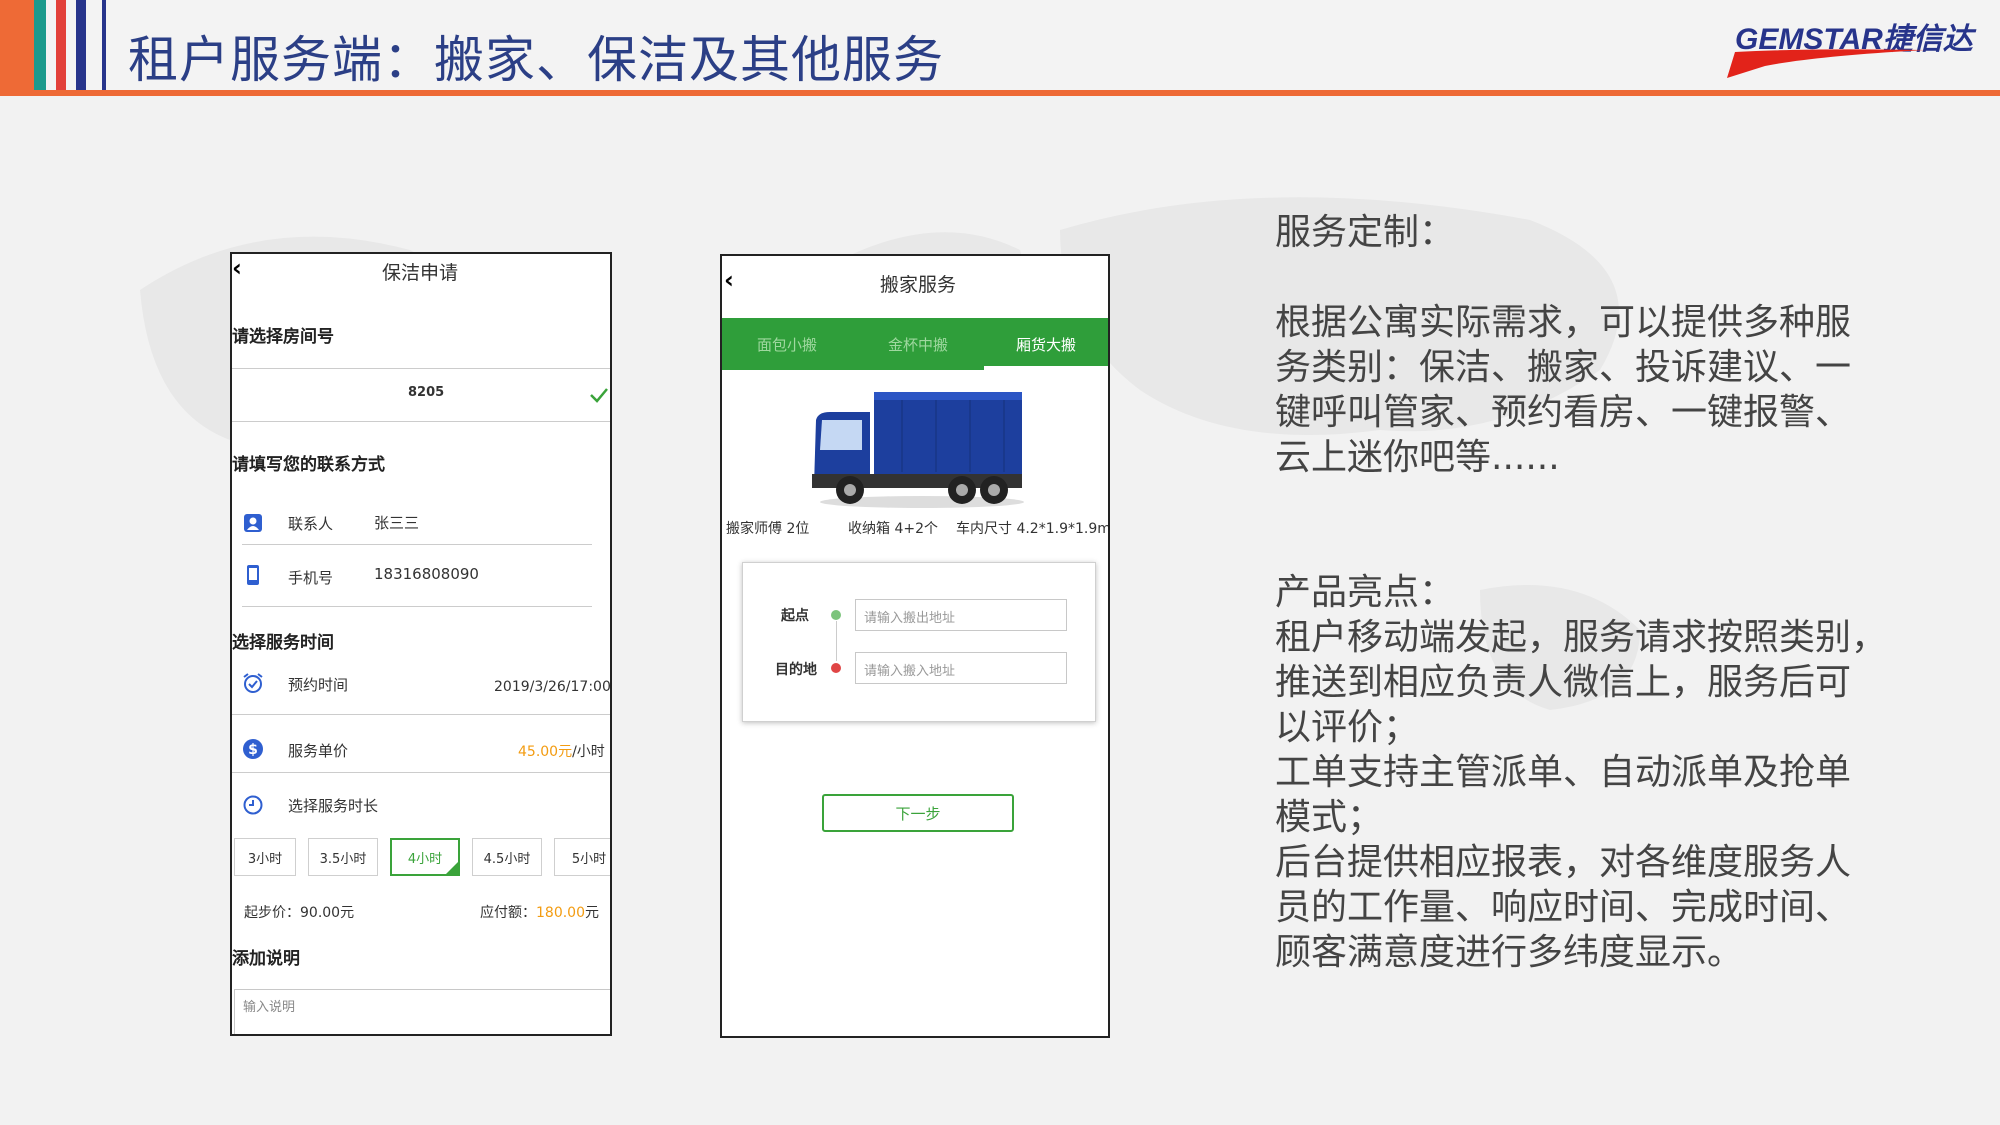 The image size is (2000, 1125). What do you see at coordinates (599, 395) in the screenshot?
I see `check-icon` at bounding box center [599, 395].